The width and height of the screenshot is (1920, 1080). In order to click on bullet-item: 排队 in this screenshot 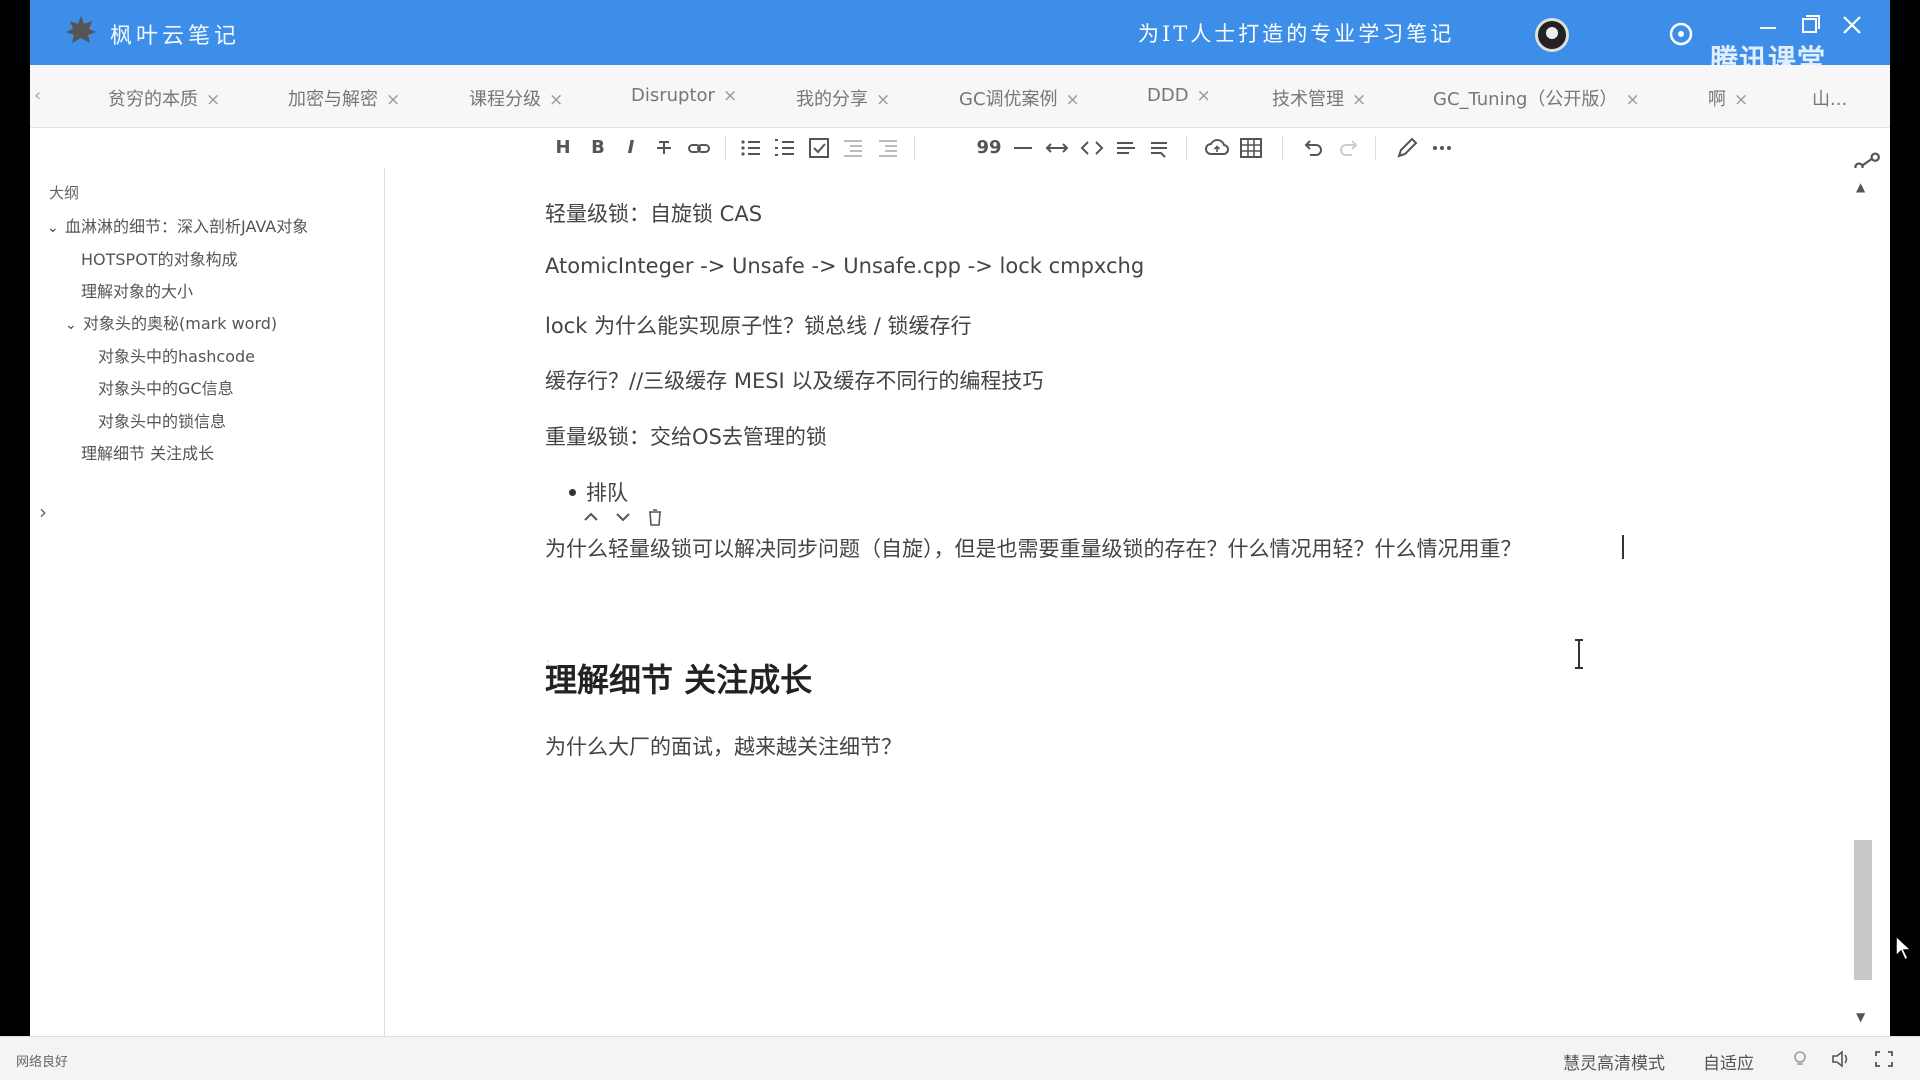, I will do `click(607, 492)`.